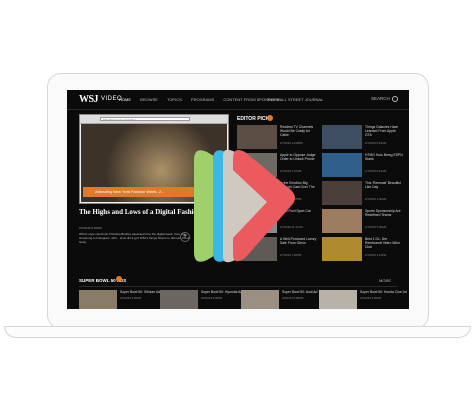 This screenshot has width=475, height=400. Describe the element at coordinates (280, 299) in the screenshot. I see `superbowl-item: Super Bowl 50: Audi Ad 2/6/2016 5:00PM` at that location.